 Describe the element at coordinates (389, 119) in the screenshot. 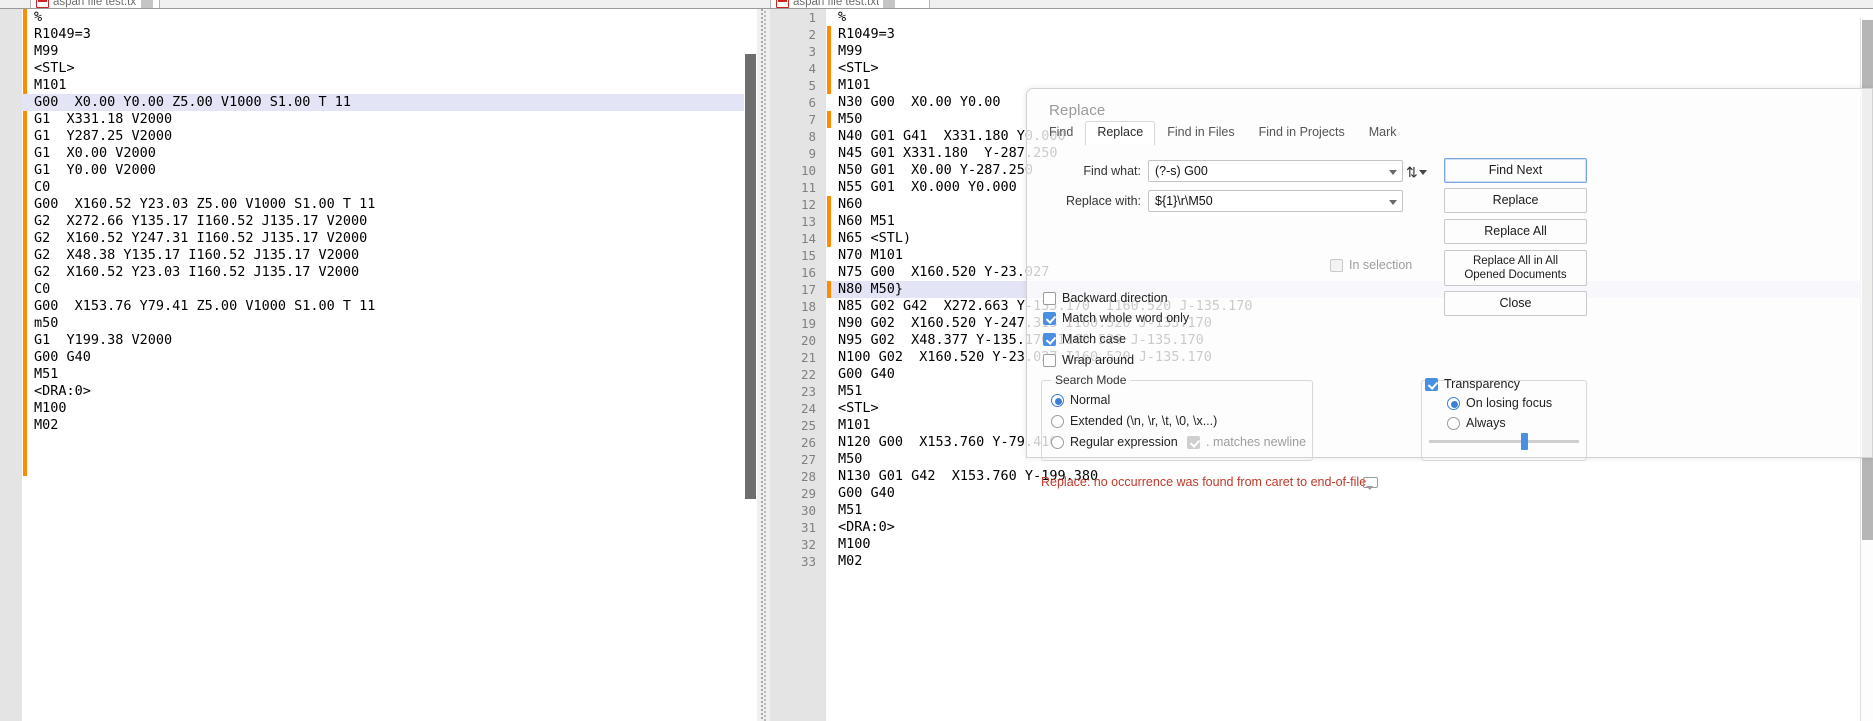

I see `code-line: G1 X331.18 V2000` at that location.